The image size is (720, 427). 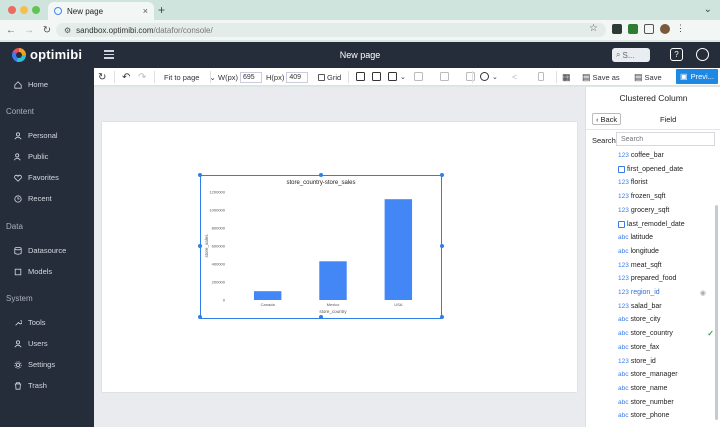 I want to click on field-item: 123 coffee_bar, so click(x=666, y=155).